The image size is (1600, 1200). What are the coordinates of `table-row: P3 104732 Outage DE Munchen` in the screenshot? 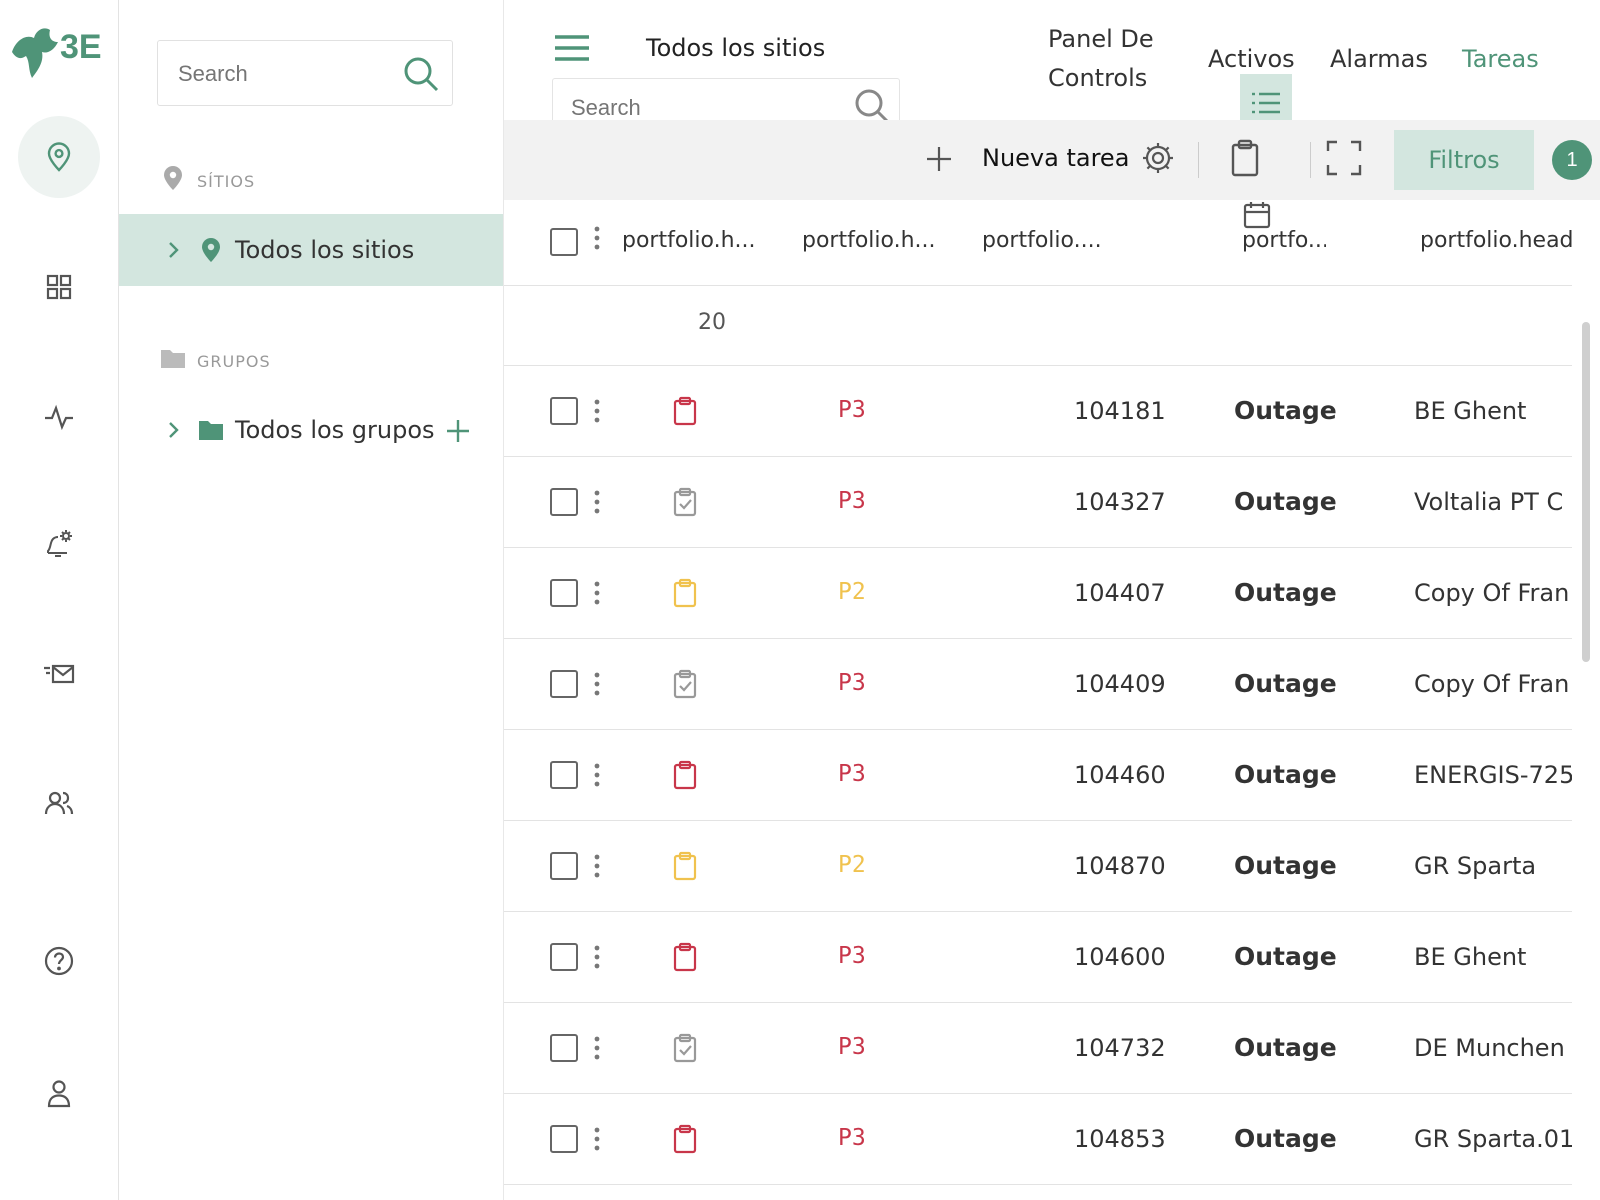 It's located at (1038, 1048).